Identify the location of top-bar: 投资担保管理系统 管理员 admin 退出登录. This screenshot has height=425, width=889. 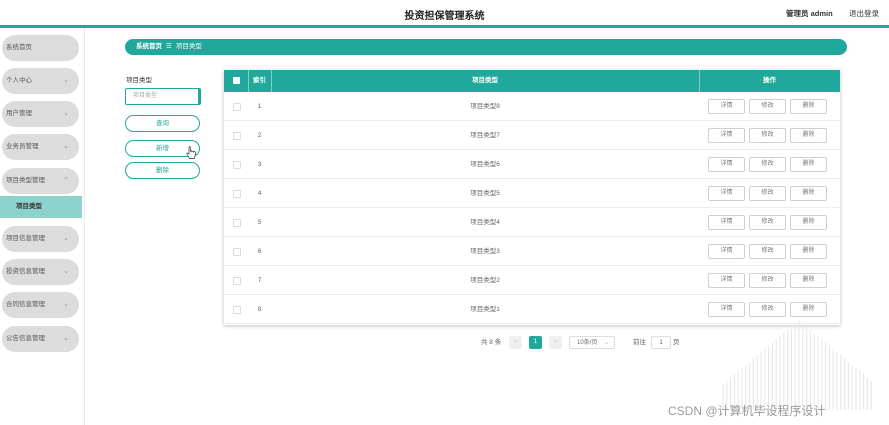
(444, 12).